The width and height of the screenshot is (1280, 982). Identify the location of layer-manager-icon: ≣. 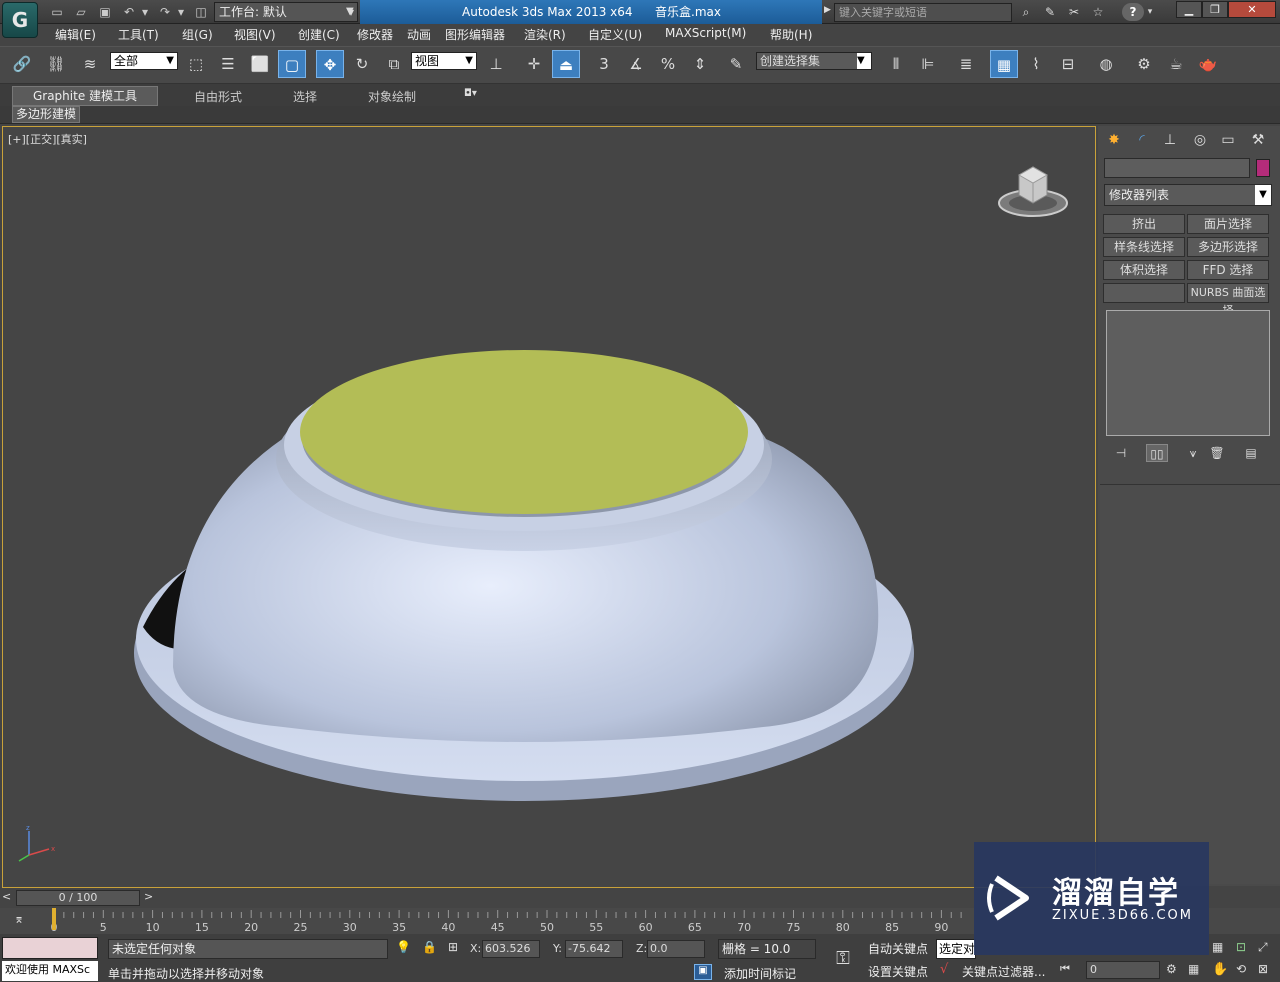
(966, 64).